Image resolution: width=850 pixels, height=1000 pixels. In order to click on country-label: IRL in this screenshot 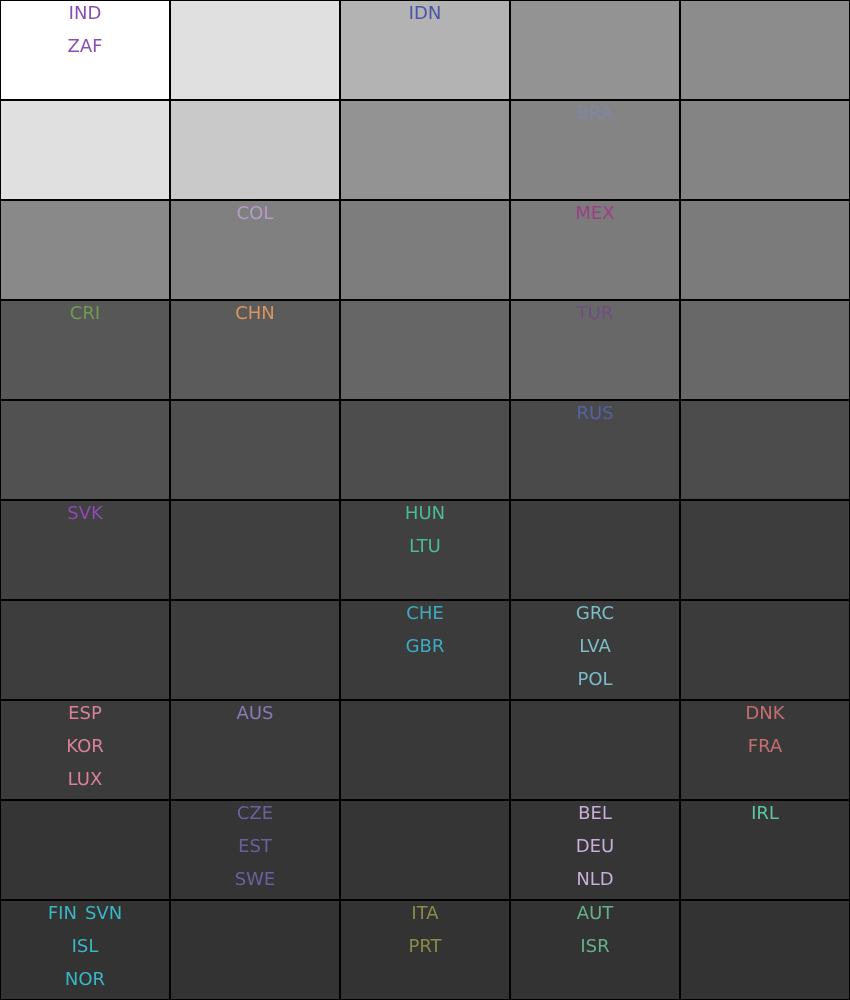, I will do `click(765, 813)`.